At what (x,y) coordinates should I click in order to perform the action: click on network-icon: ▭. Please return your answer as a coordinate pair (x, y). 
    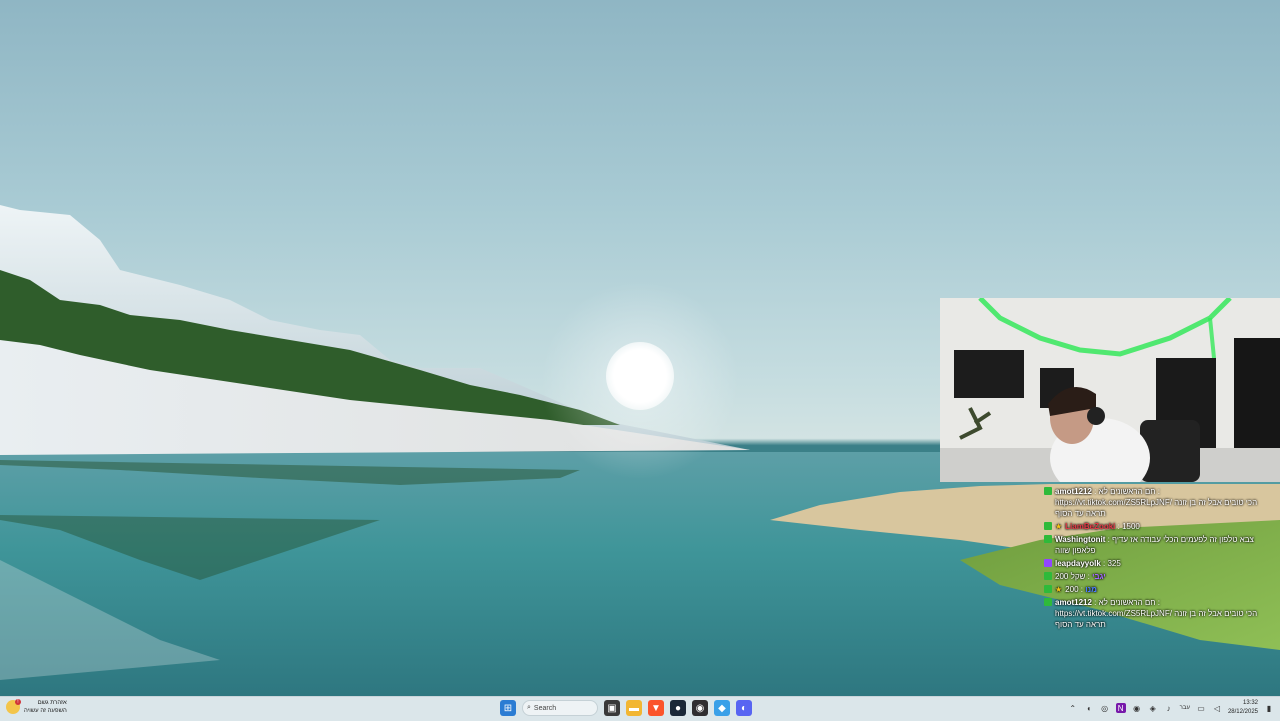
    Looking at the image, I should click on (1201, 708).